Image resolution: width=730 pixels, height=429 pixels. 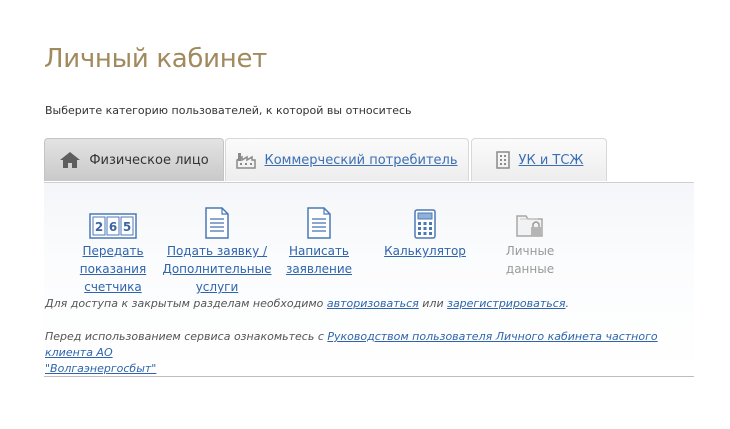 I want to click on register-link: зарегистрироваться, so click(x=506, y=303).